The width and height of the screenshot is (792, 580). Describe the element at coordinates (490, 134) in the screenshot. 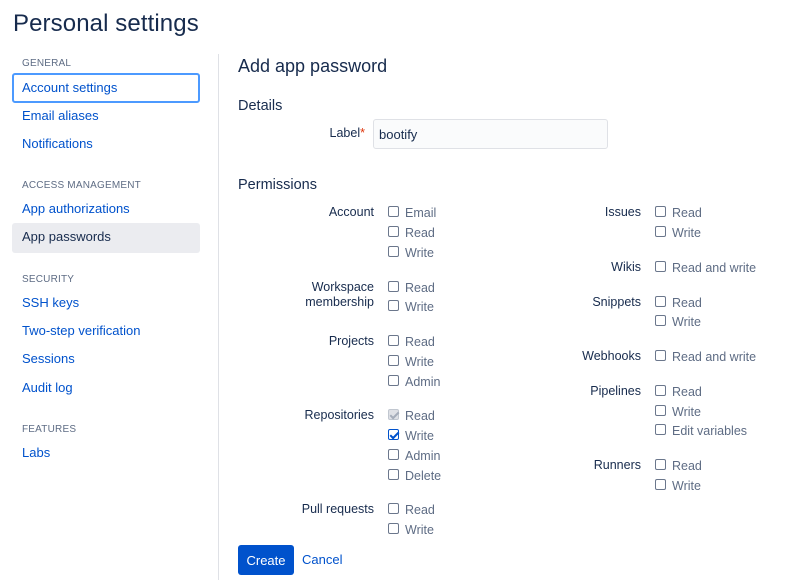

I see `label-input` at that location.